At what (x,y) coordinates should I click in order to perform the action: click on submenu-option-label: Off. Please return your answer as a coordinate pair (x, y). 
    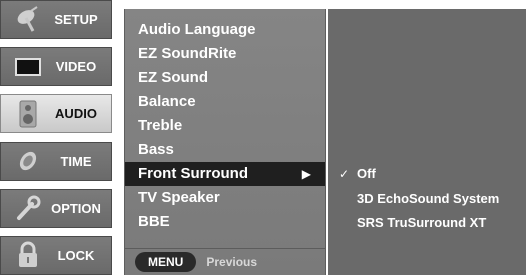
    Looking at the image, I should click on (366, 173).